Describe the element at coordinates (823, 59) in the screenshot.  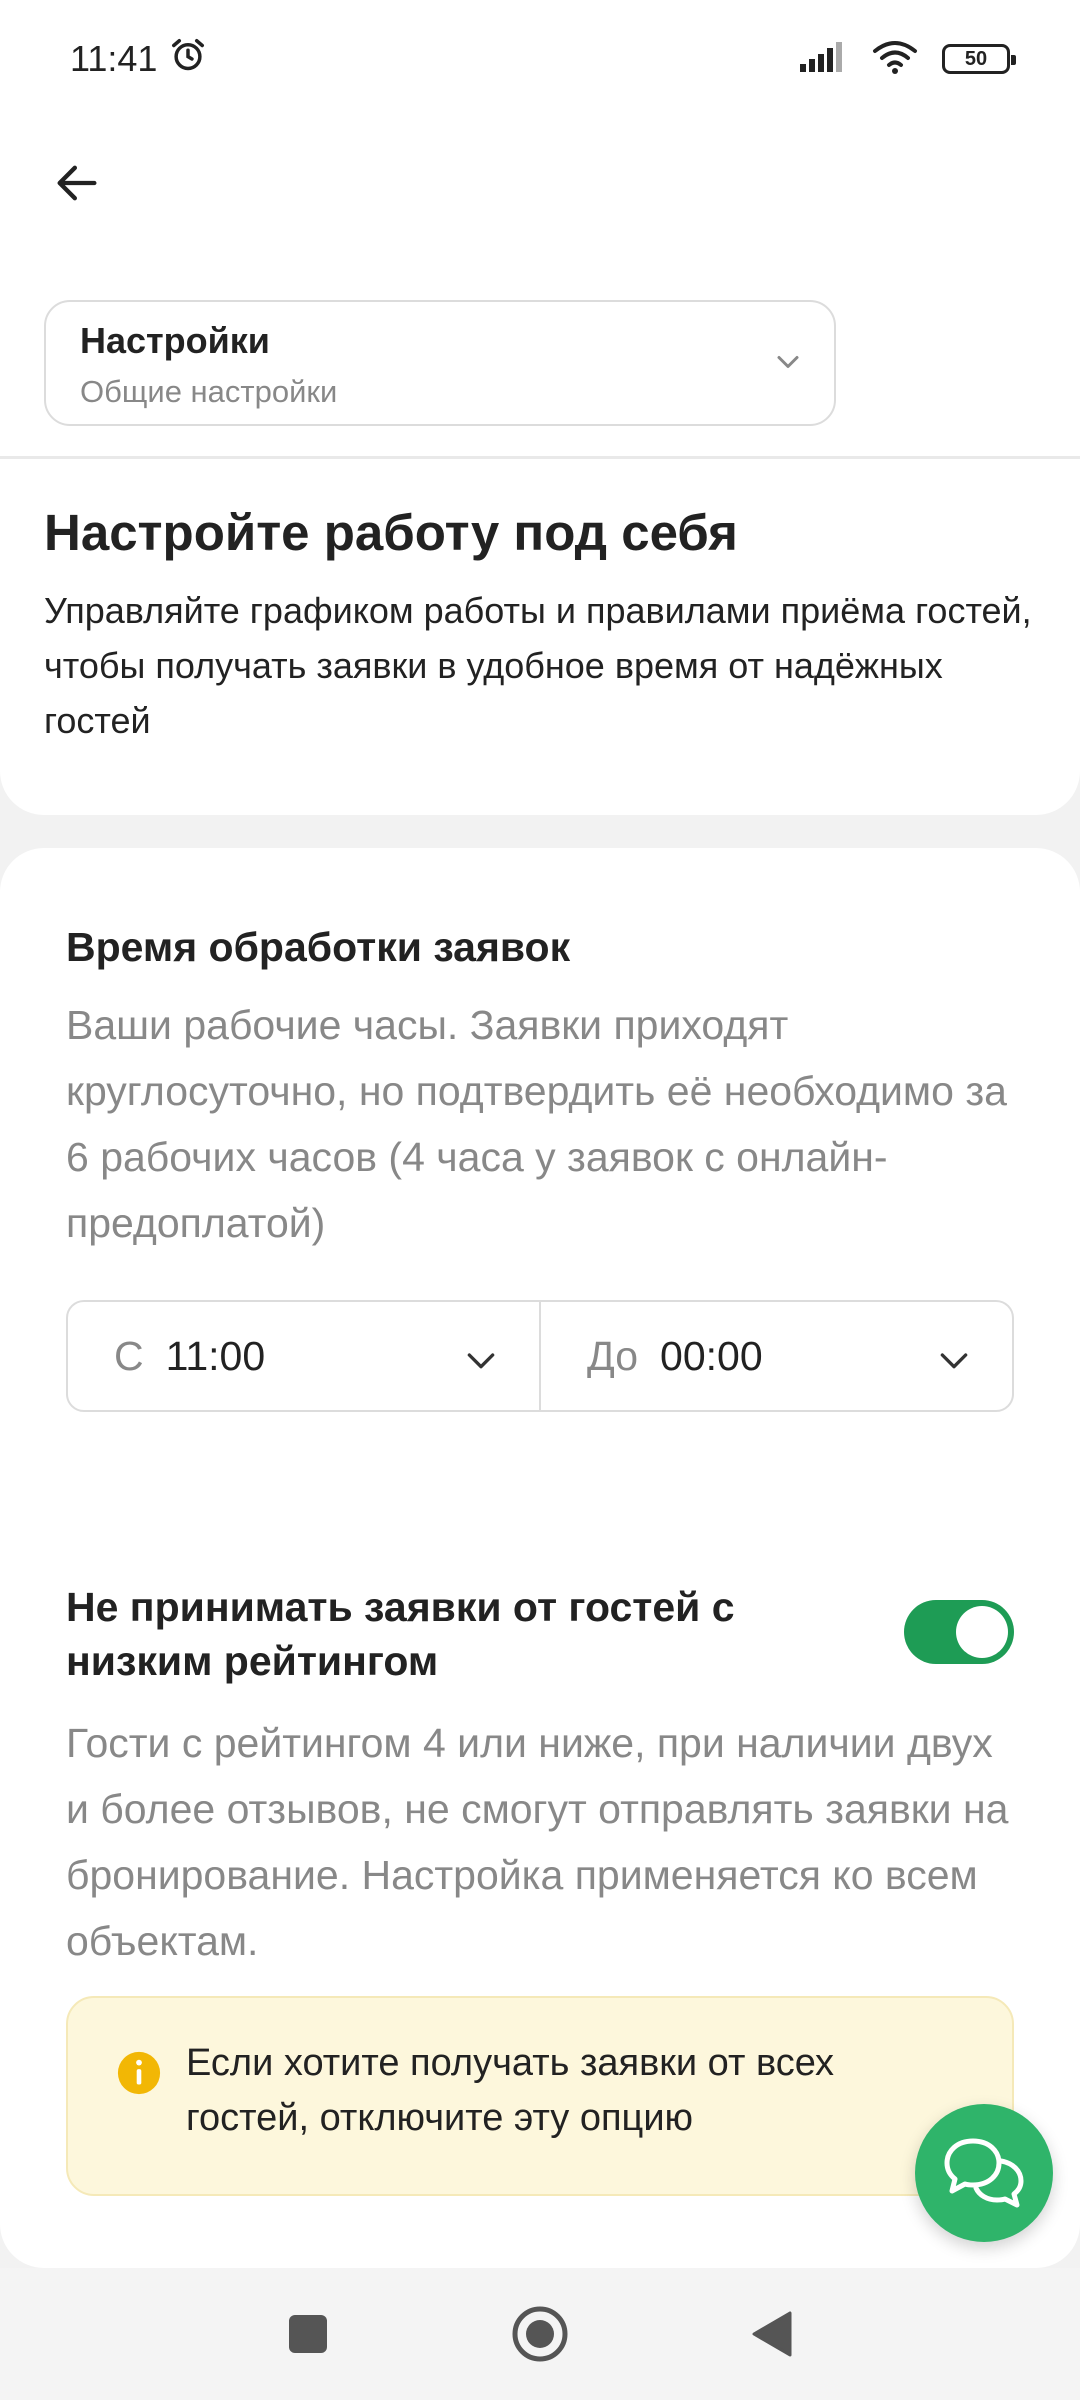
I see `signal-icon` at that location.